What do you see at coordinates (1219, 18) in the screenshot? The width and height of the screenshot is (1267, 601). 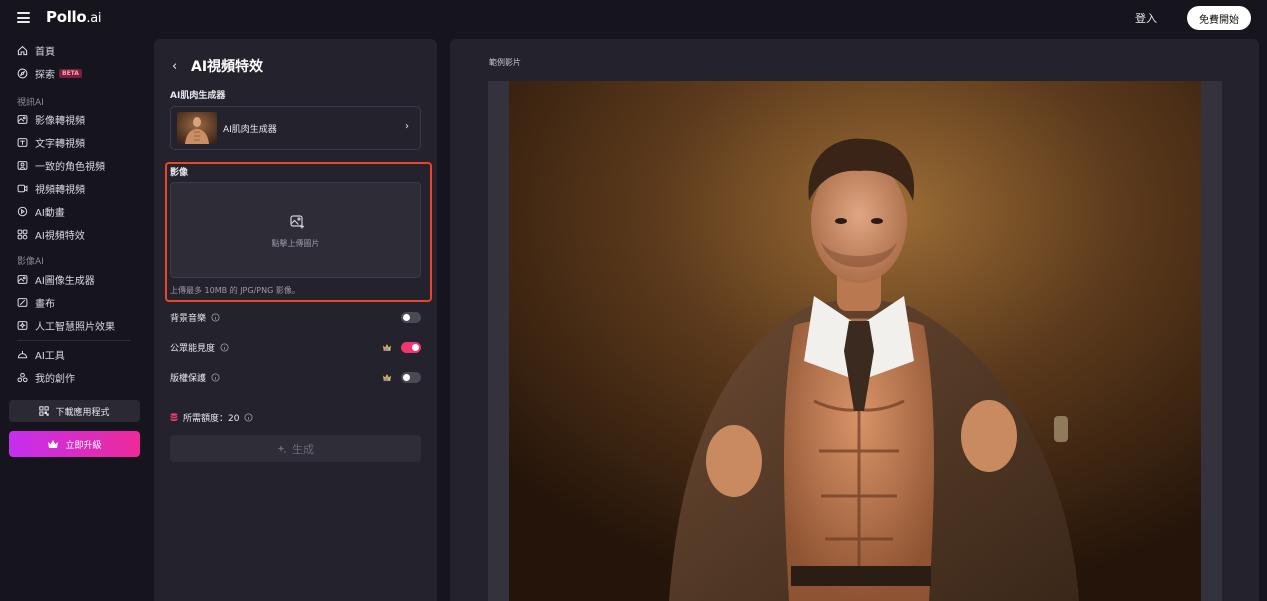 I see `free-start-button: 免費開始` at bounding box center [1219, 18].